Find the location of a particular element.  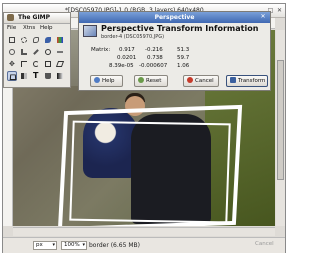

ellipse-select-icon is located at coordinates (24, 40).